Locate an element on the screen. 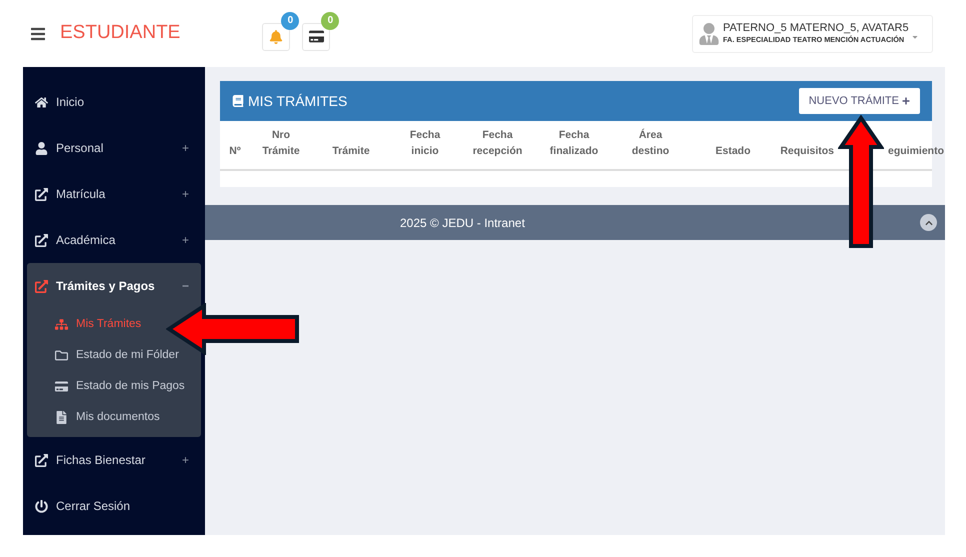  sidebar-item: Académica + is located at coordinates (114, 240).